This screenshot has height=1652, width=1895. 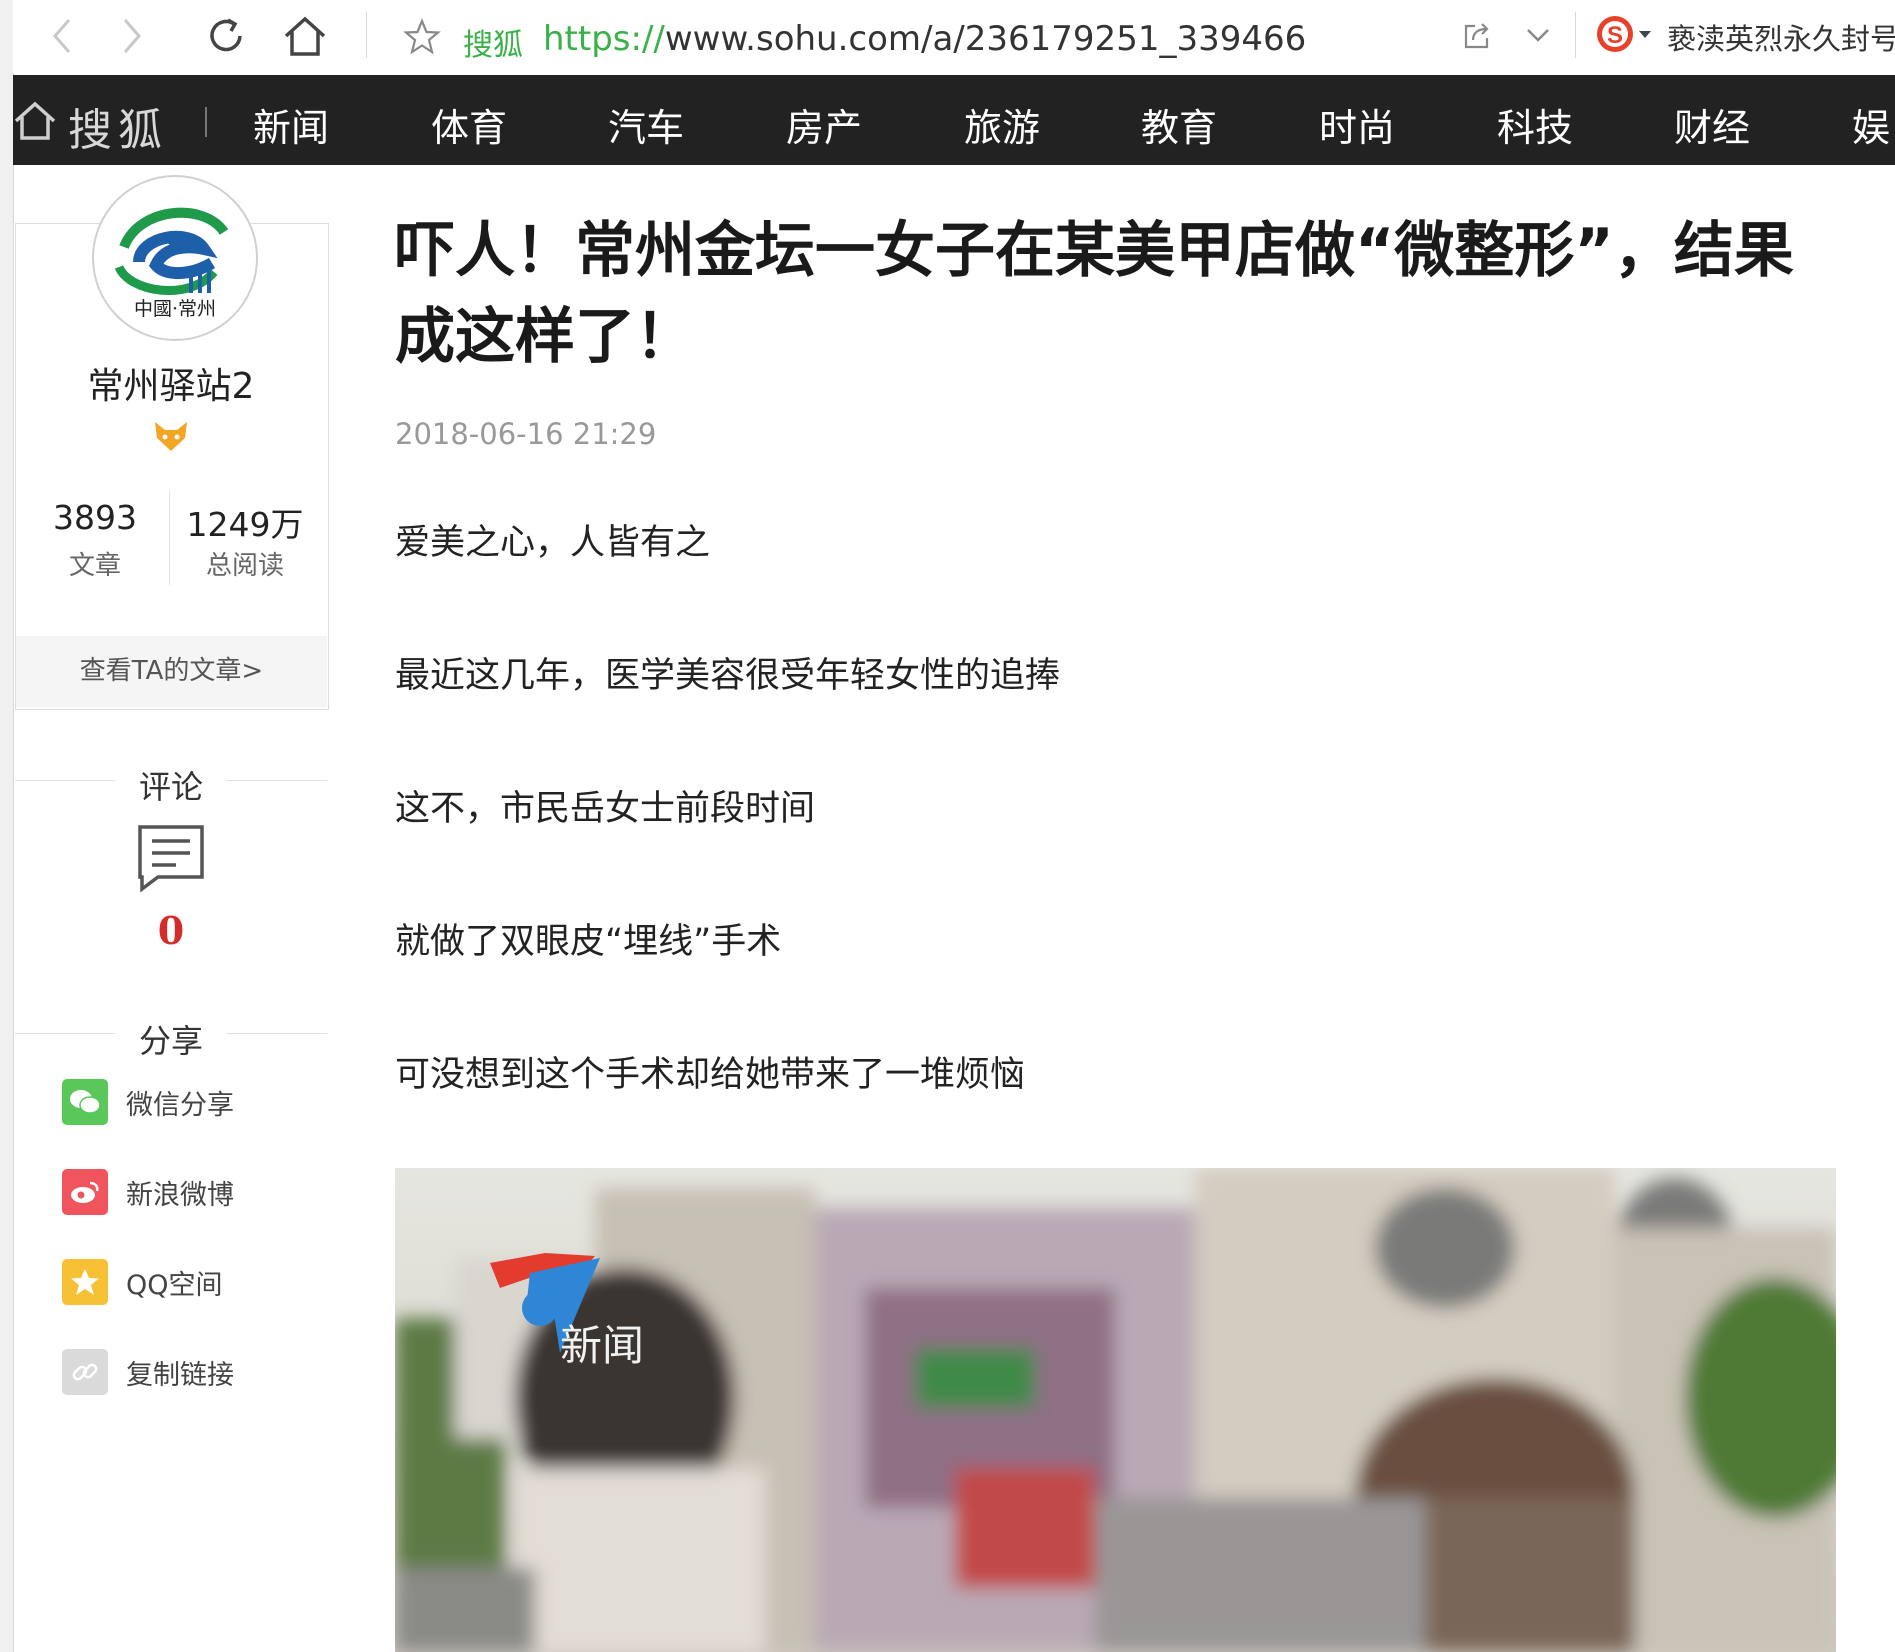 What do you see at coordinates (1357, 124) in the screenshot?
I see `nav-item-fashion: 时尚` at bounding box center [1357, 124].